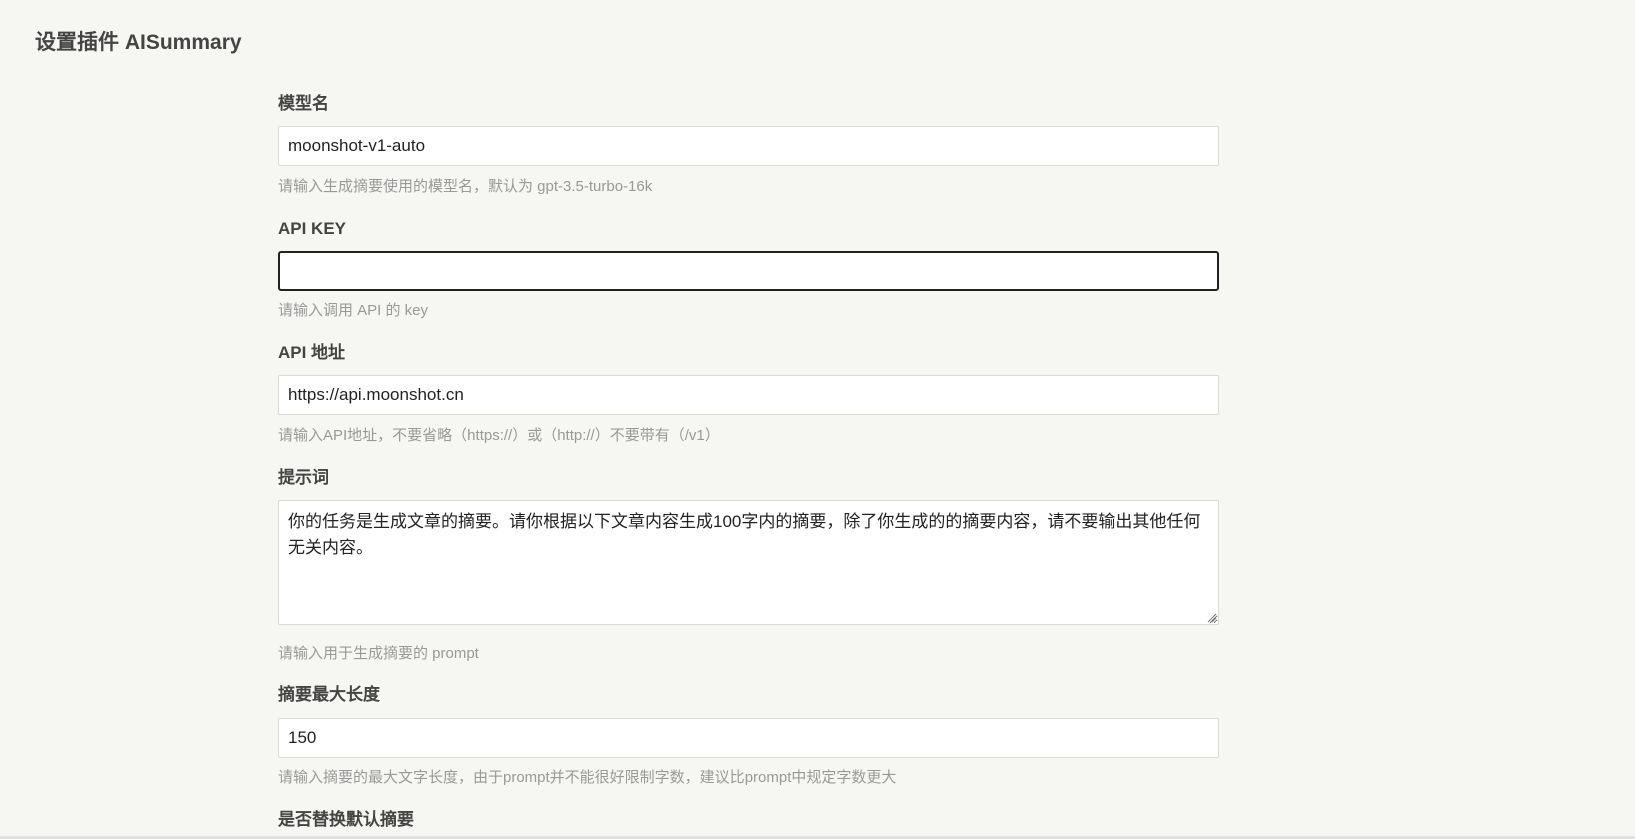 The height and width of the screenshot is (839, 1635). What do you see at coordinates (748, 395) in the screenshot?
I see `api-url-input` at bounding box center [748, 395].